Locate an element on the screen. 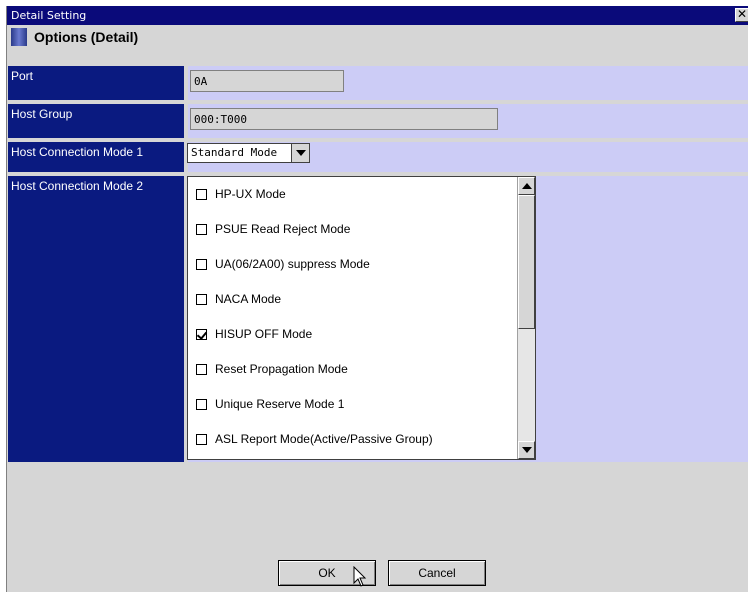  option-naca-mode: NACA Mode is located at coordinates (238, 299).